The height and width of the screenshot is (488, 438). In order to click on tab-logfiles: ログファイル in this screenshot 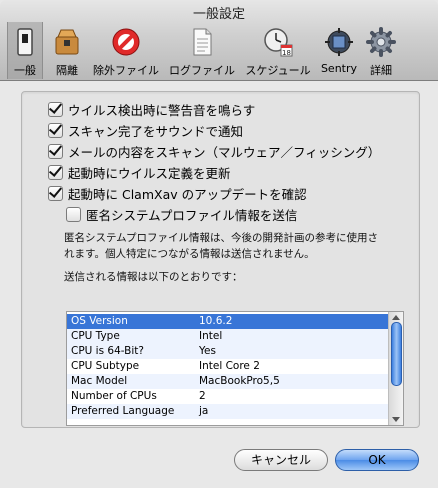, I will do `click(202, 50)`.